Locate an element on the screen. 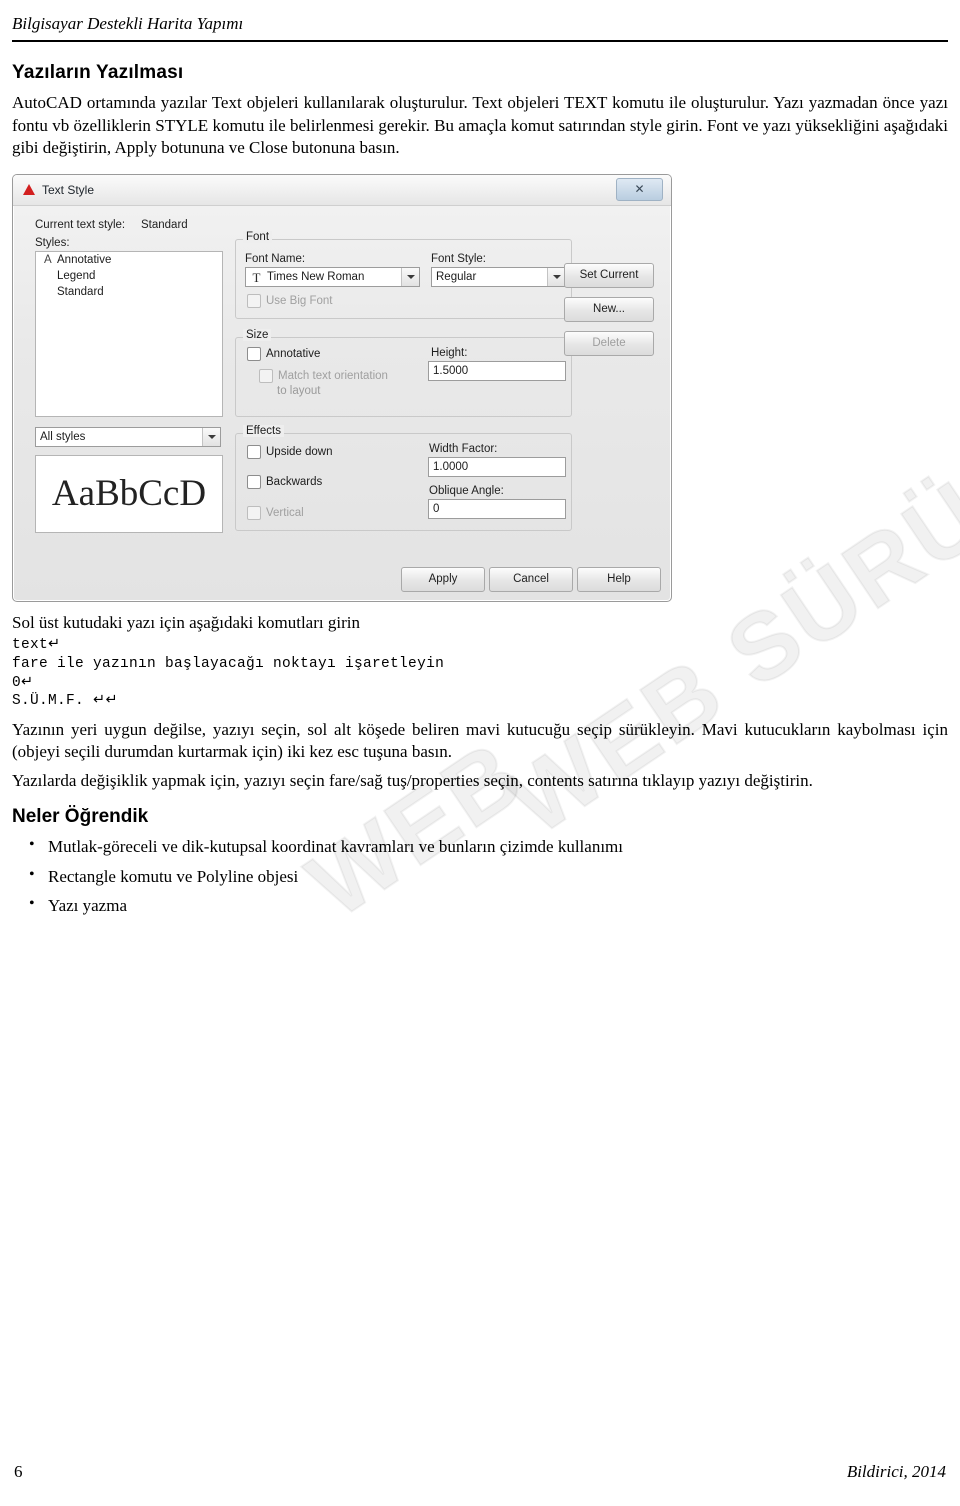  width-factor-label: Width Factor: is located at coordinates (463, 448).